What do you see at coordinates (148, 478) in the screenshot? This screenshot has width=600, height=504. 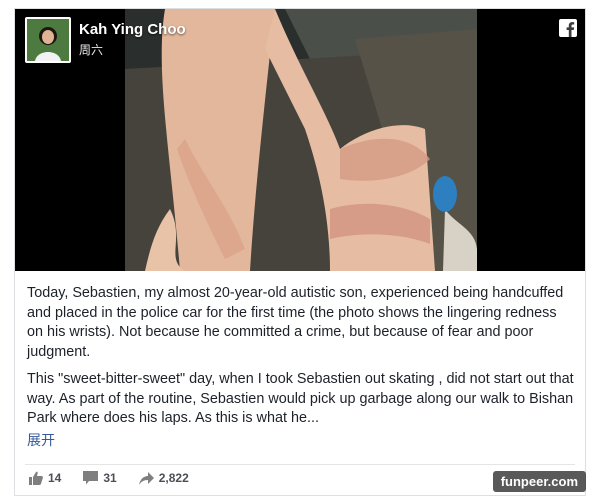 I see `share-arrow-icon` at bounding box center [148, 478].